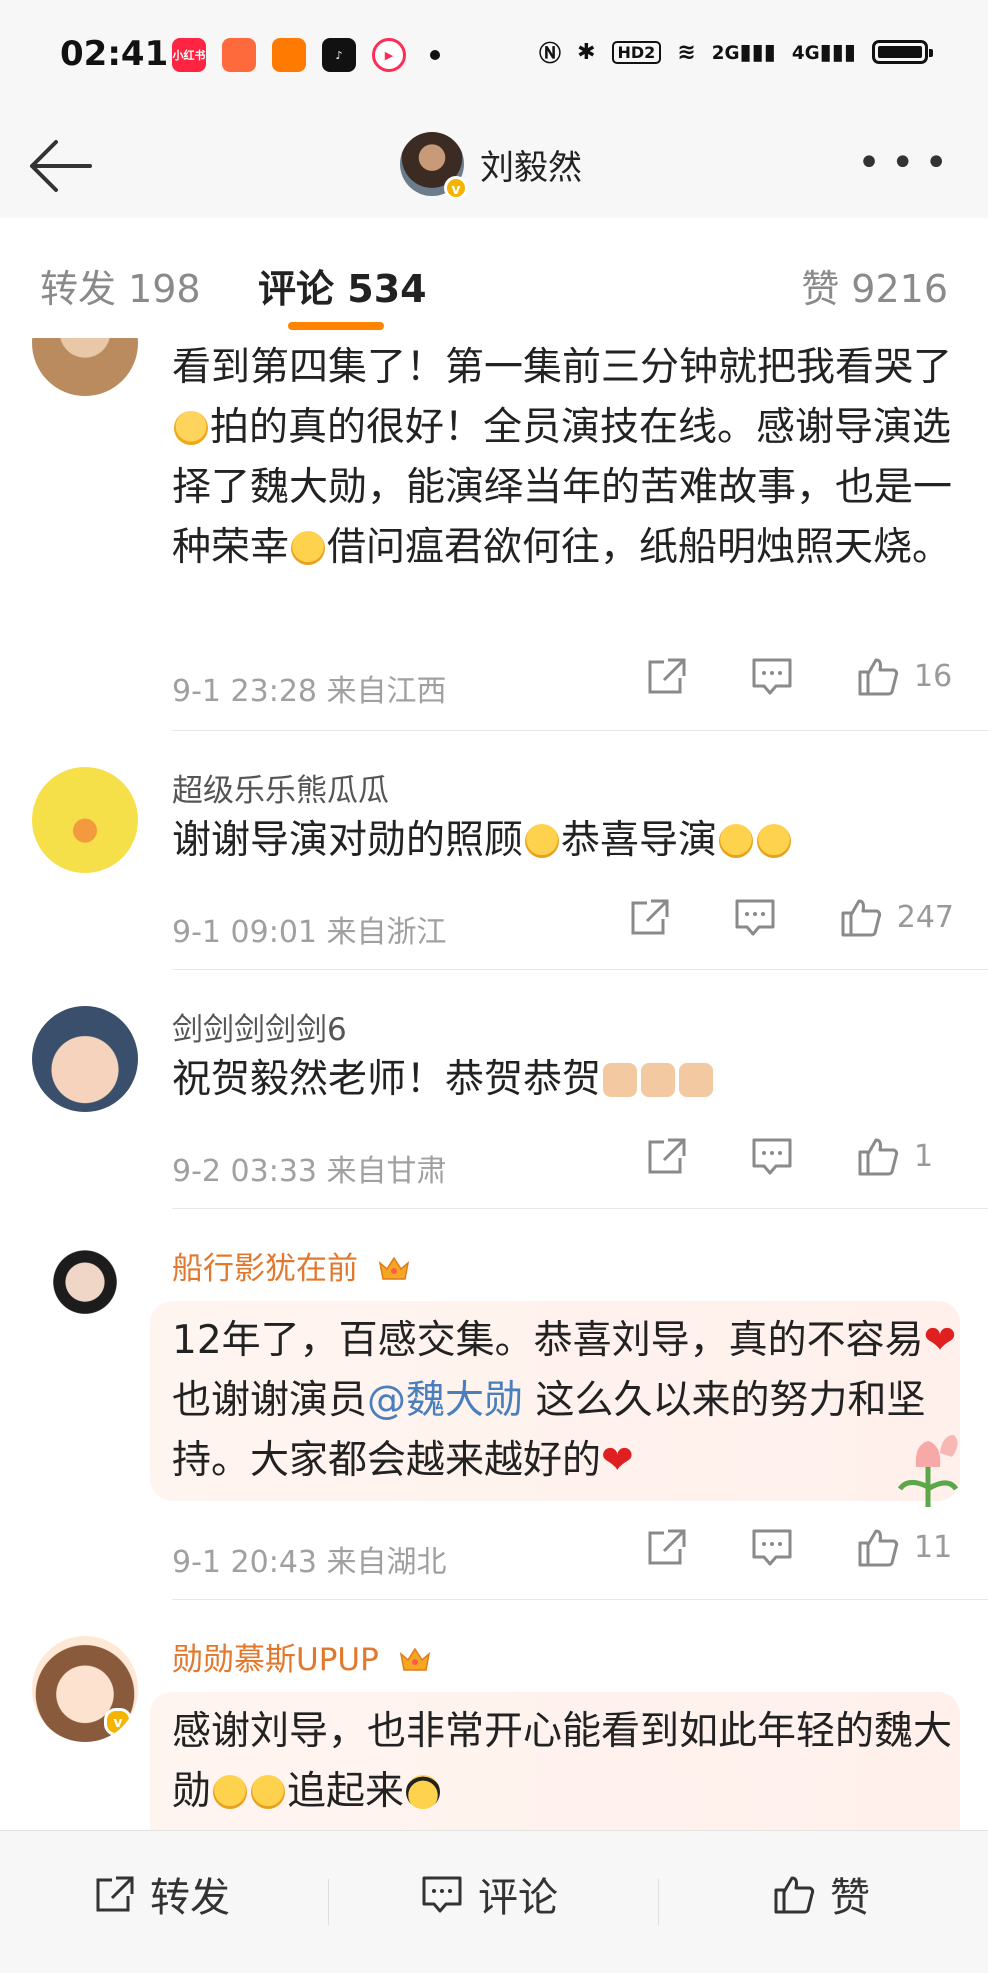 This screenshot has width=988, height=1973. What do you see at coordinates (494, 55) in the screenshot?
I see `status-bar: 02:41 小红书 ♪ ▶ Ⓝ ✱ HD2 ≋ 2G▮▮▮ 4G▮▮▮` at bounding box center [494, 55].